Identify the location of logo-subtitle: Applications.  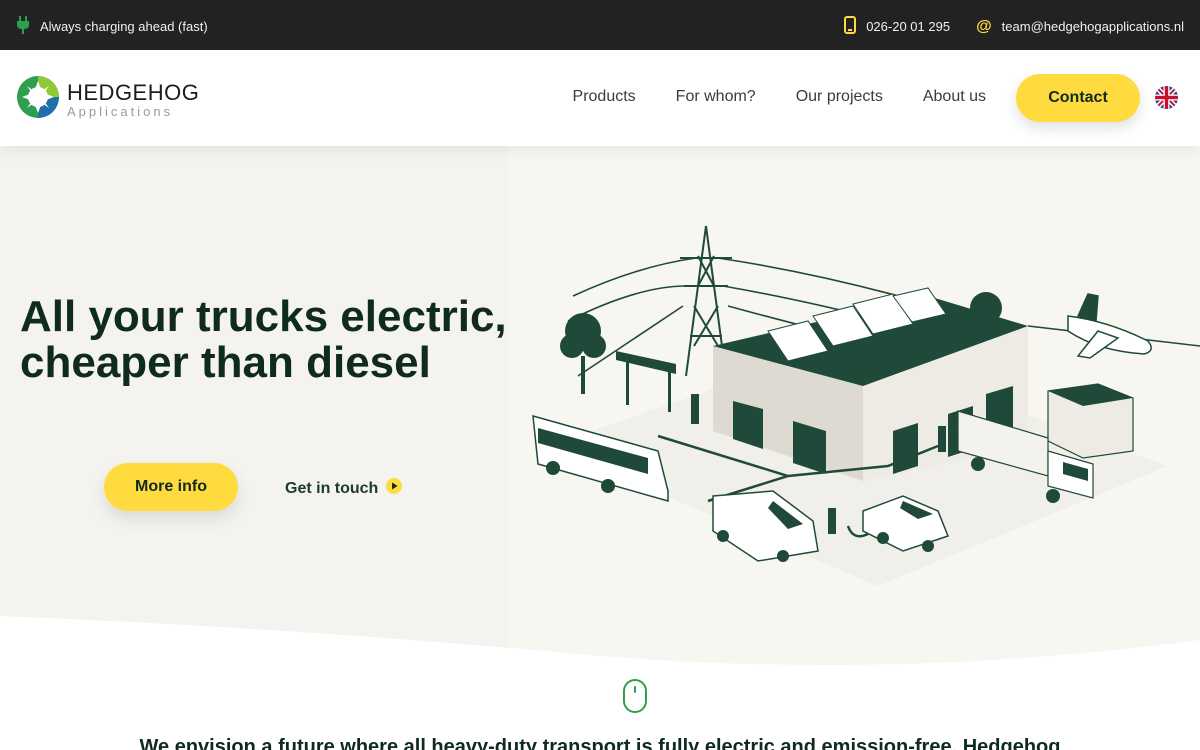
(120, 111).